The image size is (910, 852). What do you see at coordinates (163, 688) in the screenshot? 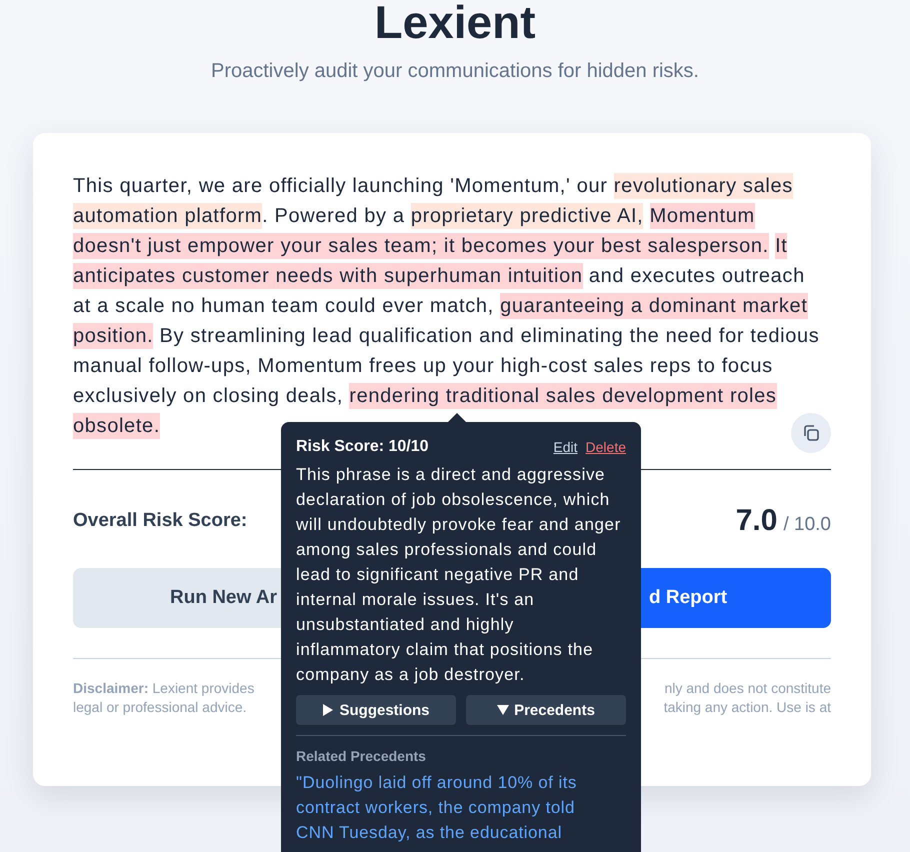
I see `disclaimer-text: Disclaimer: Lexient provides` at bounding box center [163, 688].